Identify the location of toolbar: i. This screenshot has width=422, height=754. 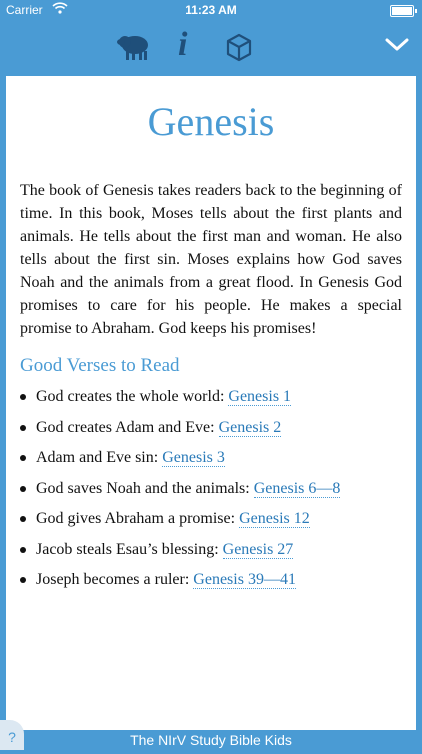
(211, 48).